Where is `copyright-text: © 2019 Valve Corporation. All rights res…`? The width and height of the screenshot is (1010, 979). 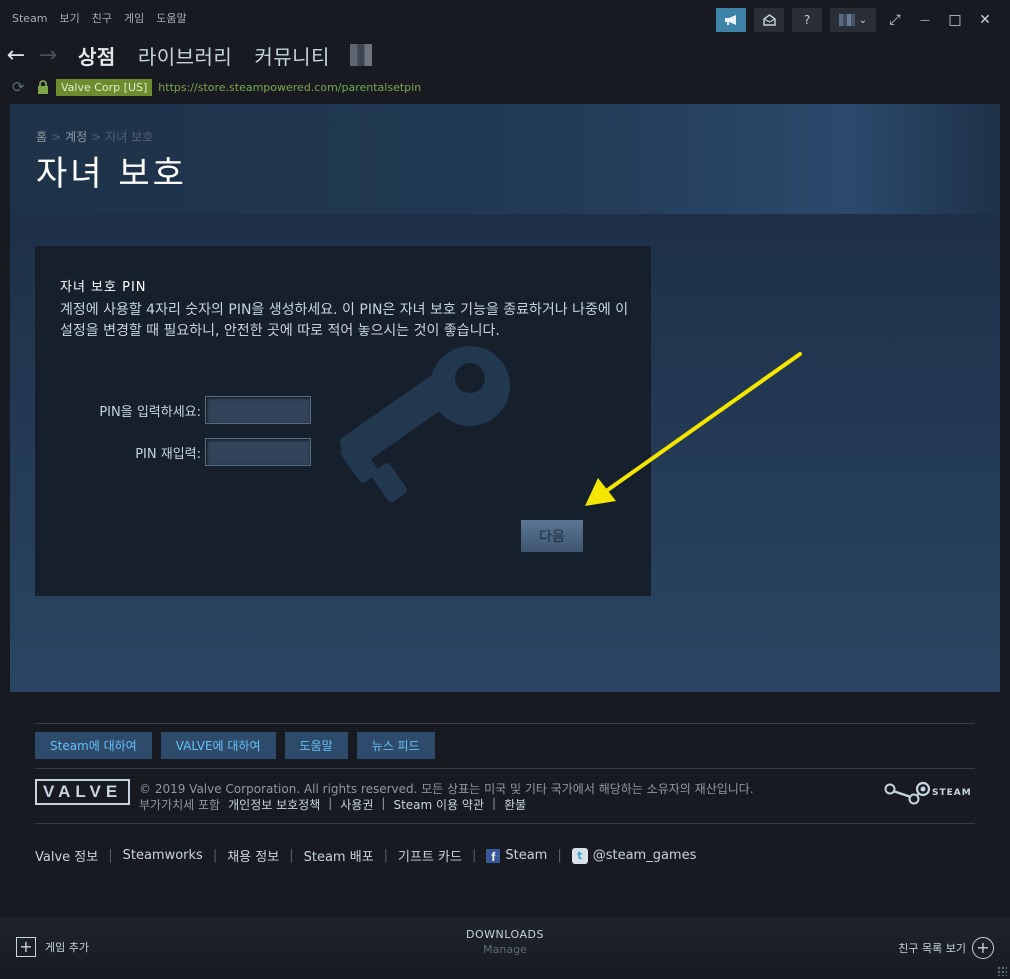
copyright-text: © 2019 Valve Corporation. All rights res… is located at coordinates (446, 789).